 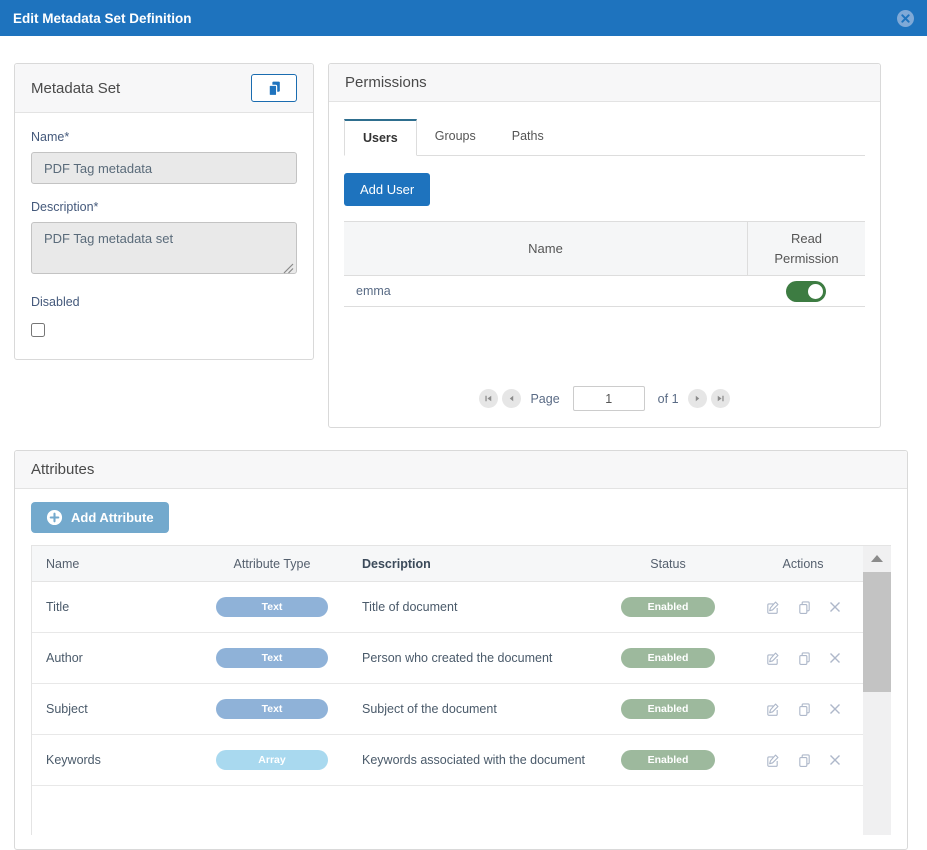 What do you see at coordinates (604, 137) in the screenshot?
I see `permissions-tabs: Users Groups Paths` at bounding box center [604, 137].